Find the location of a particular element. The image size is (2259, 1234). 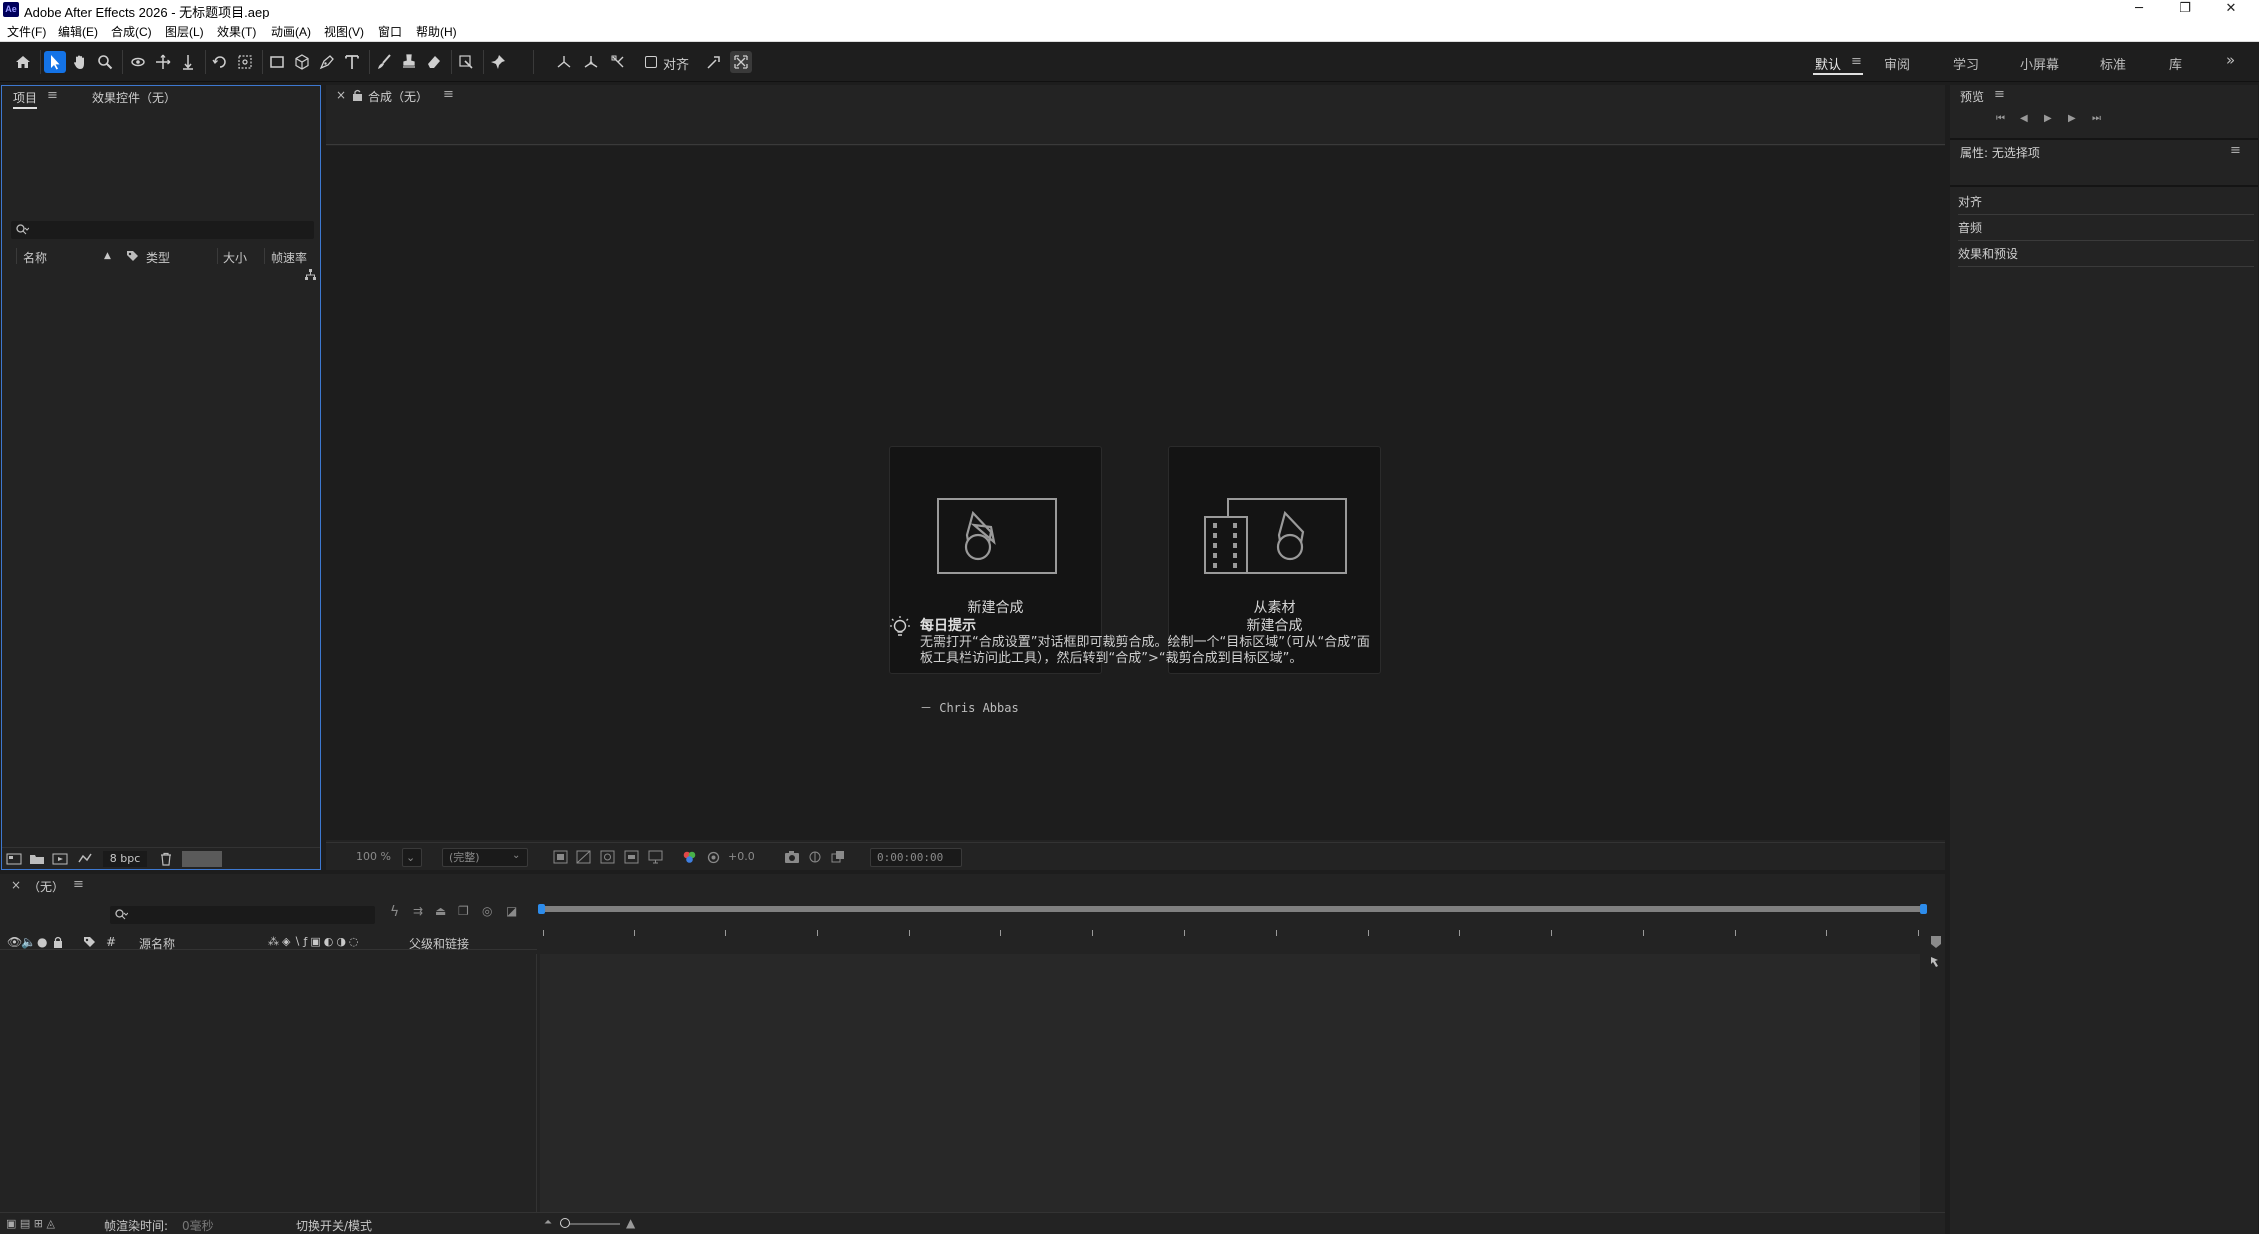

column-frame-rate: 帧速率 is located at coordinates (289, 257).